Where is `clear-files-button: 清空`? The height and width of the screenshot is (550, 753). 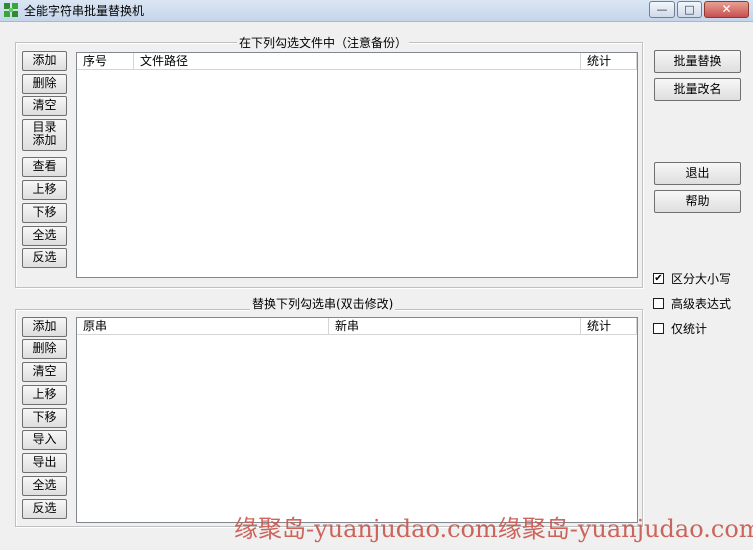
clear-files-button: 清空 is located at coordinates (44, 106).